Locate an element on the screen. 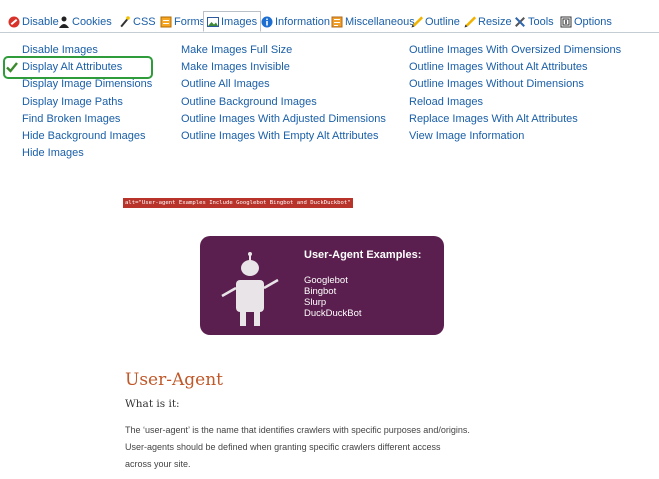 This screenshot has height=479, width=659. resize-pencil-icon is located at coordinates (470, 22).